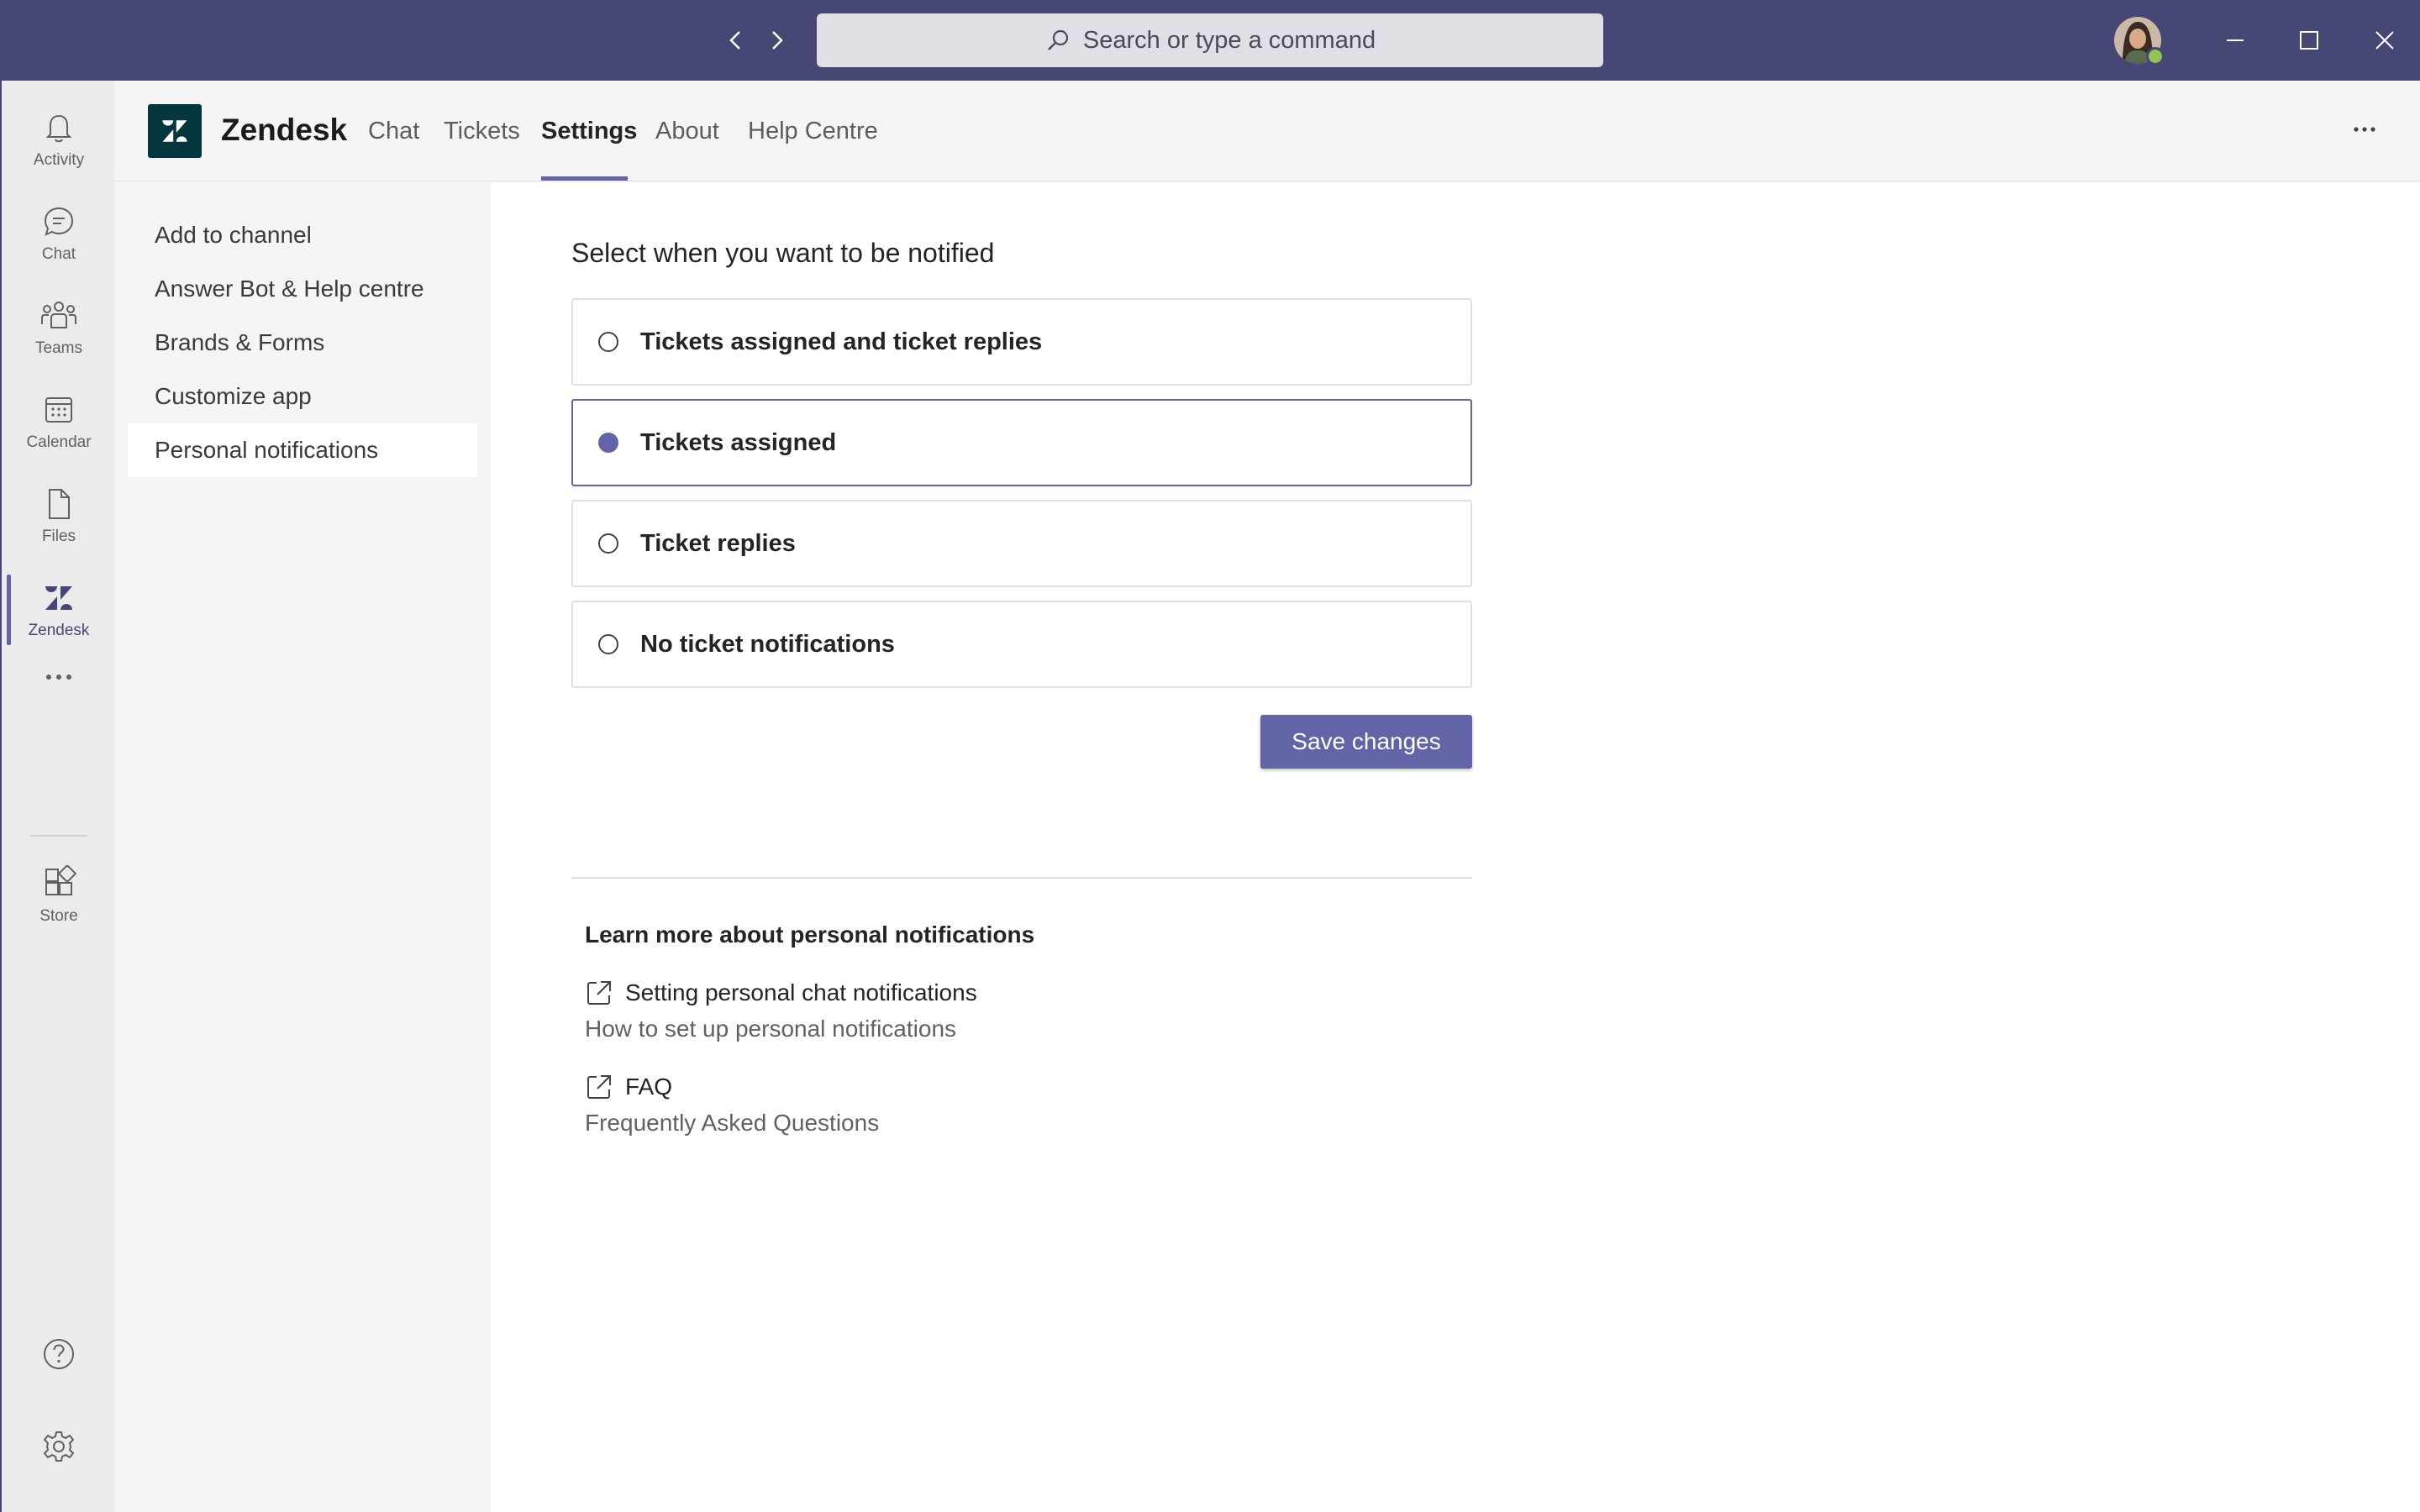  I want to click on help-button, so click(59, 1354).